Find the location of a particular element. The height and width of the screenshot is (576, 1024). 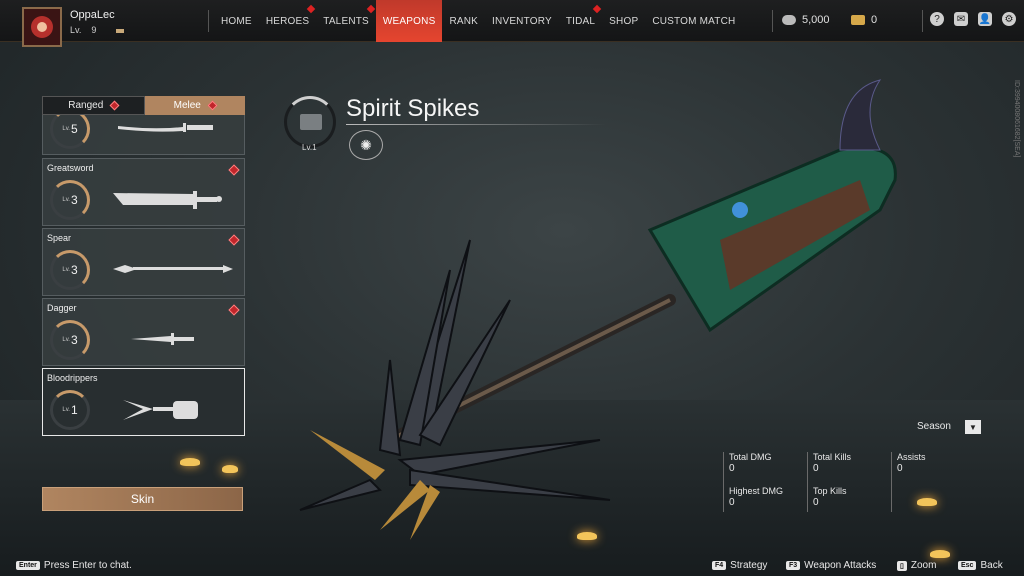

weapon-head is located at coordinates (772, 206).